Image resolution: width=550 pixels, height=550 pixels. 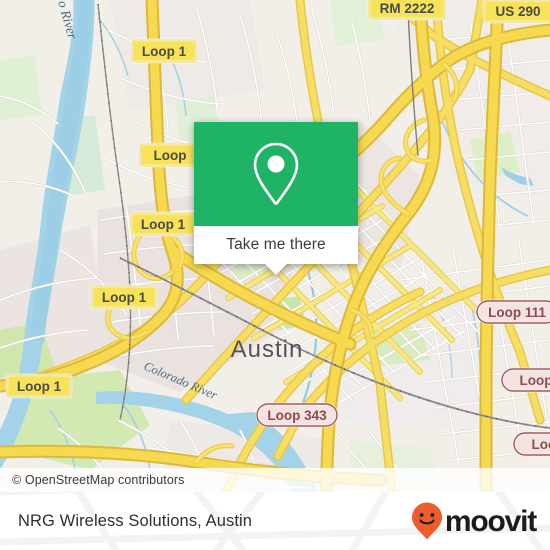 What do you see at coordinates (92, 480) in the screenshot?
I see `osm-attribution-text: © OpenStreetMap contributors` at bounding box center [92, 480].